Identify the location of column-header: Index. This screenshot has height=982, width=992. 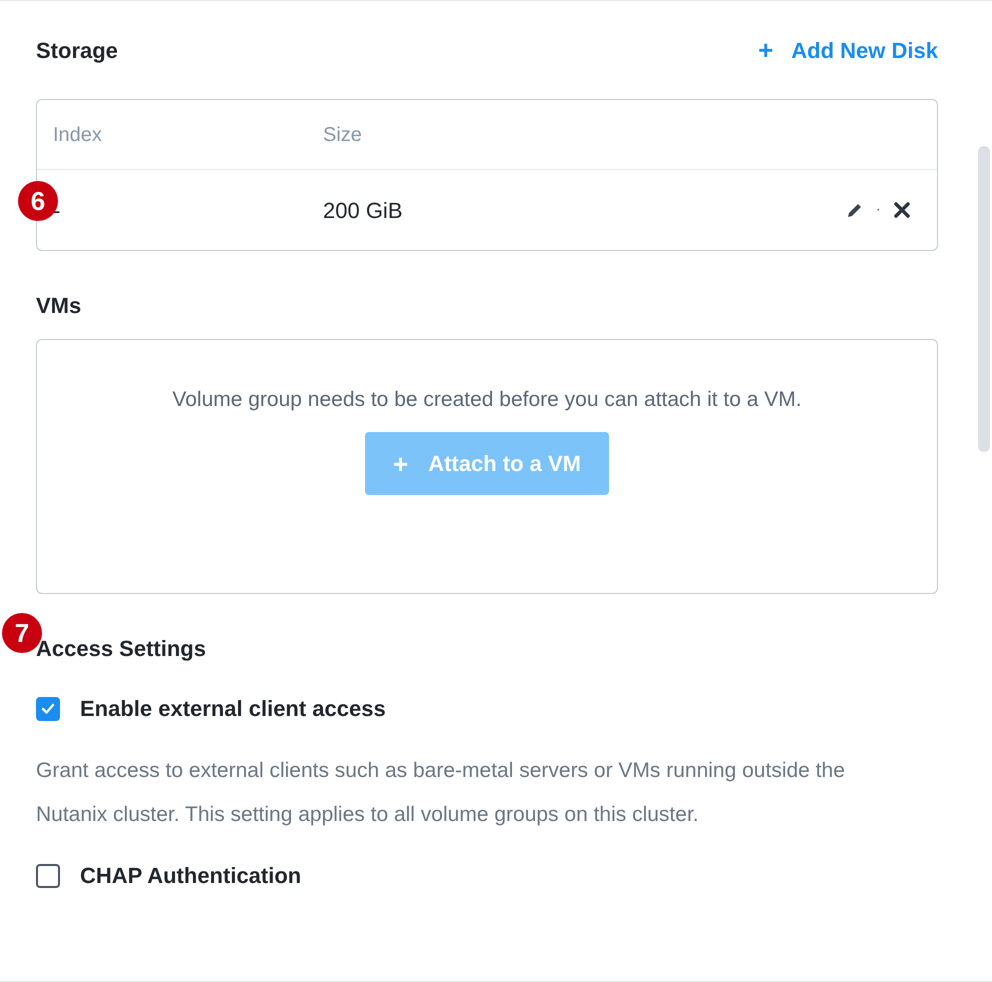
(78, 135).